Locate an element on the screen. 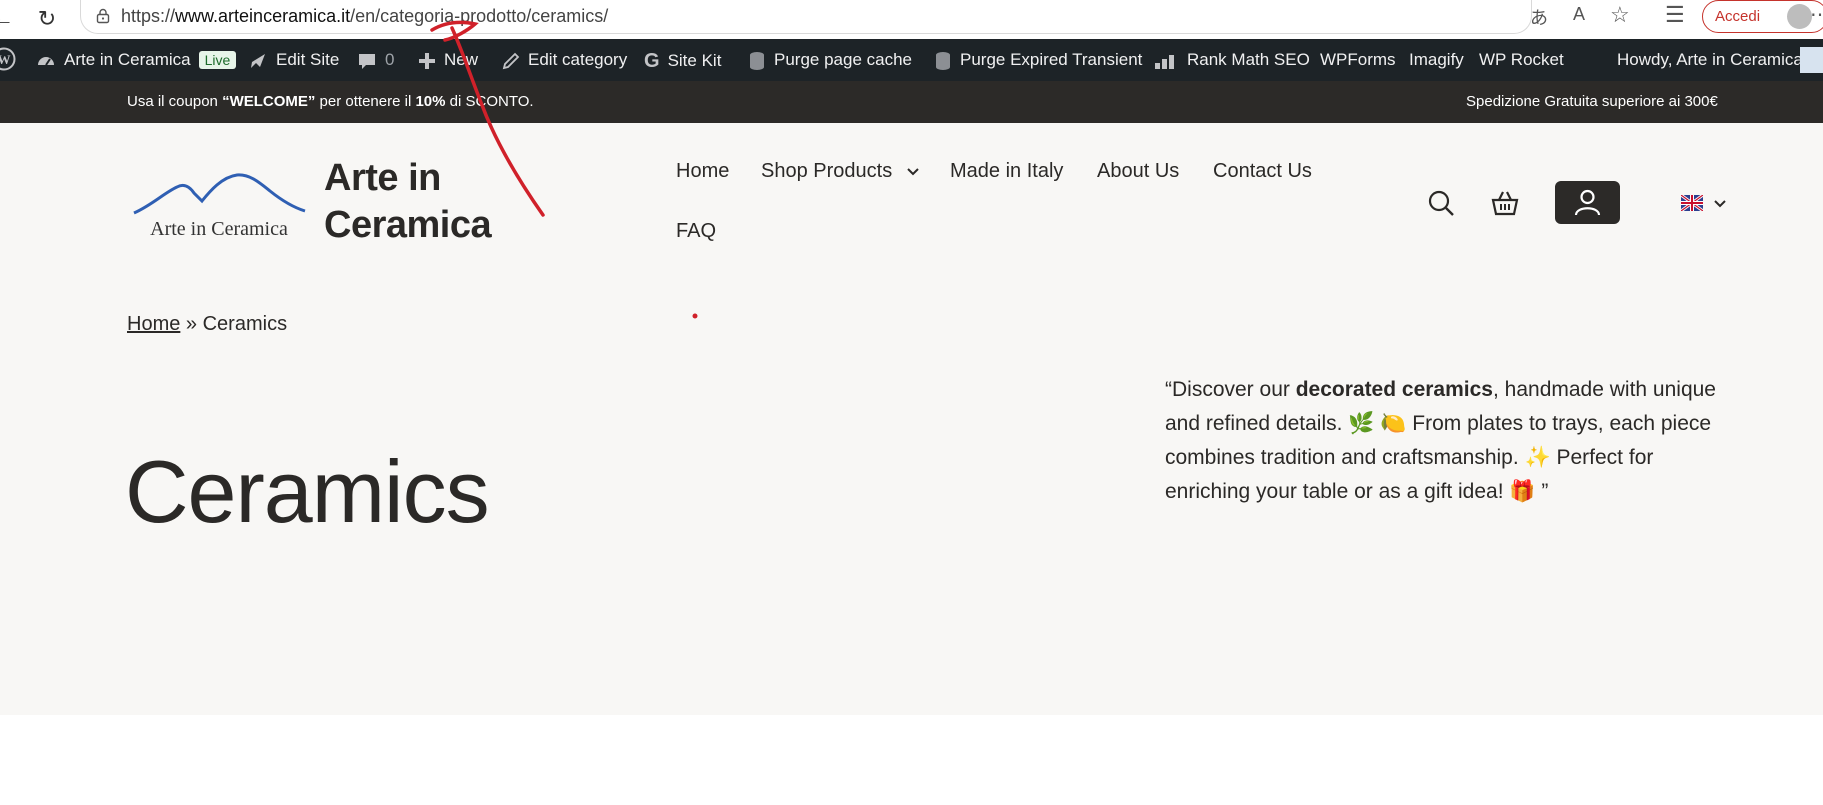 The width and height of the screenshot is (1823, 805). lock-icon is located at coordinates (103, 16).